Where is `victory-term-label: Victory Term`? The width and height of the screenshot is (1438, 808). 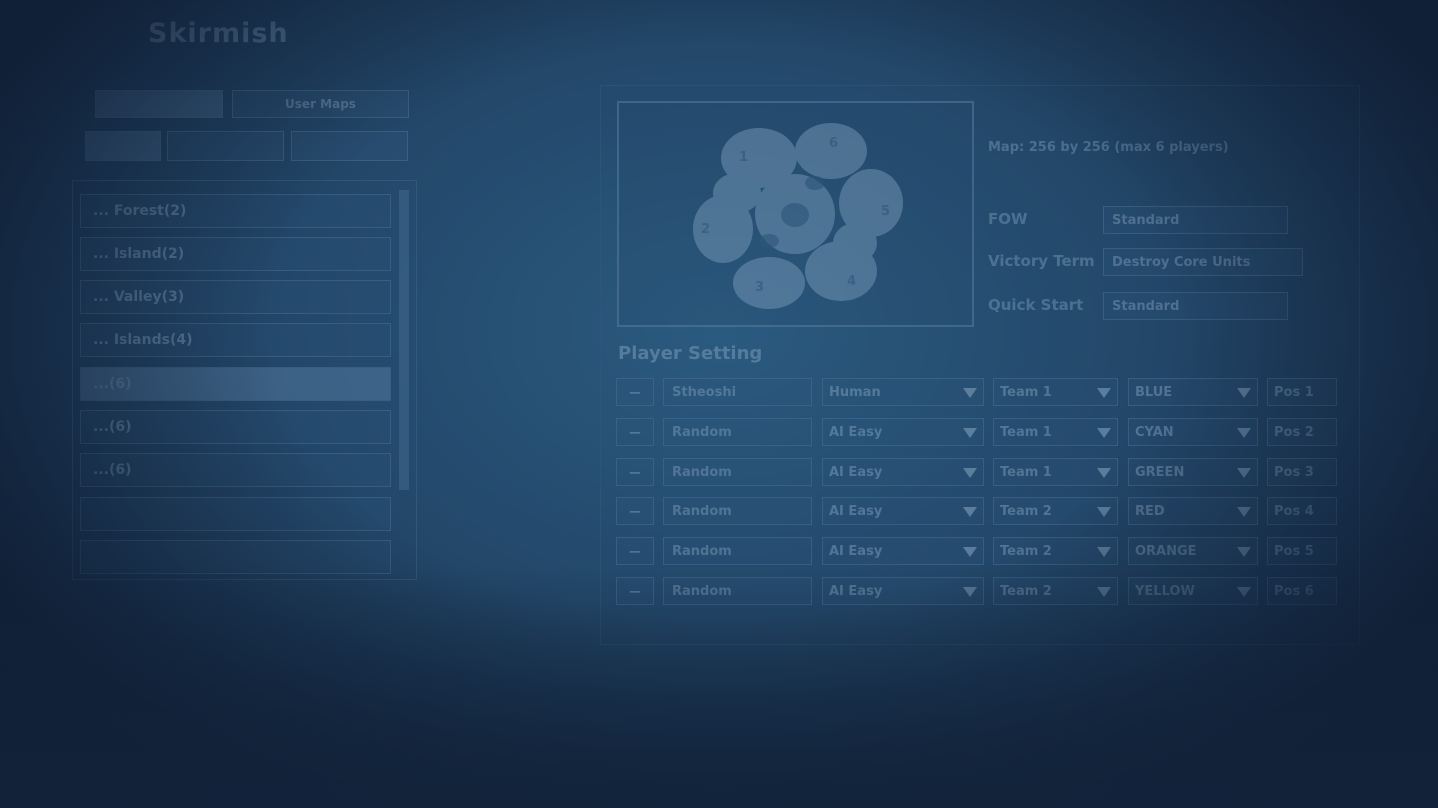
victory-term-label: Victory Term is located at coordinates (1041, 261).